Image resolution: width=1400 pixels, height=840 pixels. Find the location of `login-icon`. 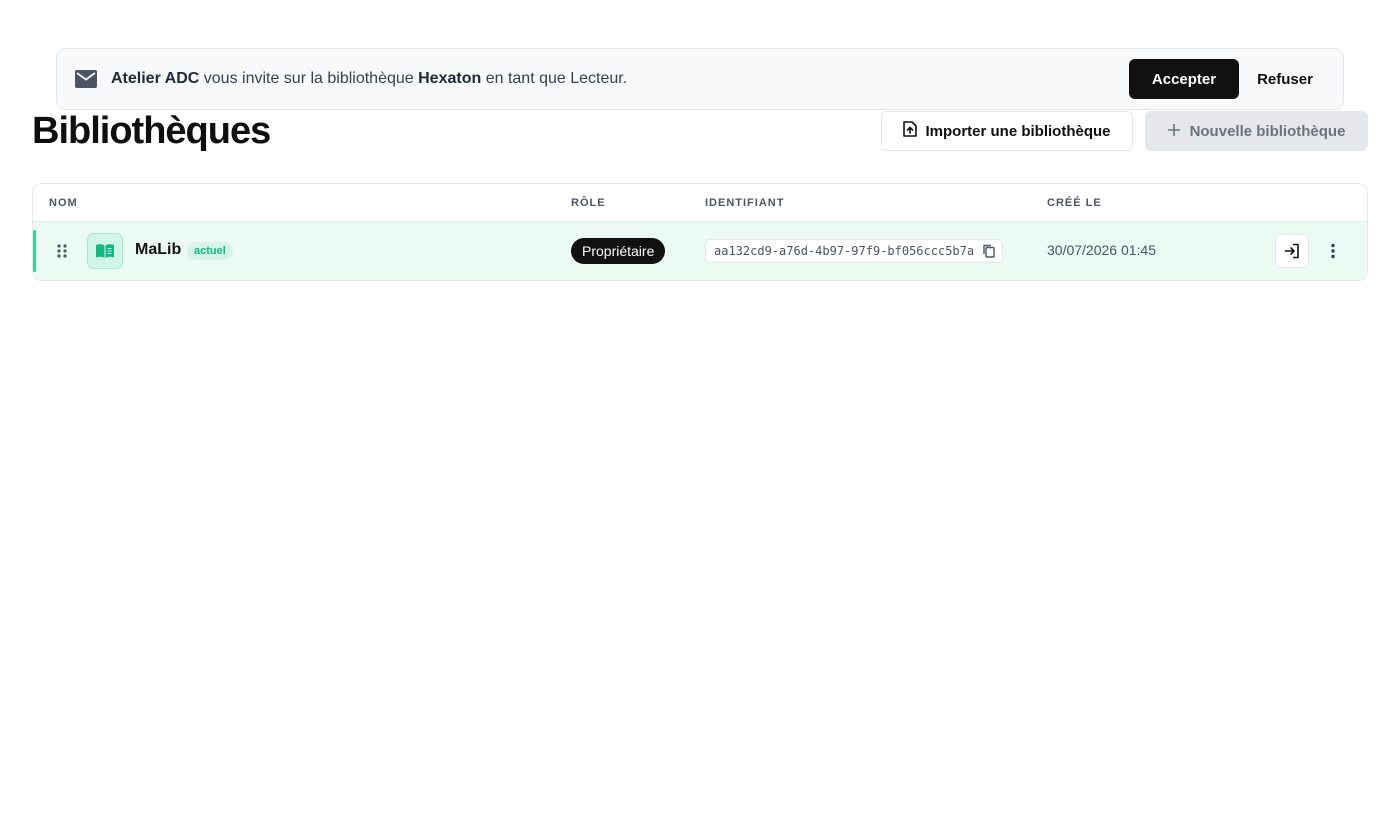

login-icon is located at coordinates (1291, 251).